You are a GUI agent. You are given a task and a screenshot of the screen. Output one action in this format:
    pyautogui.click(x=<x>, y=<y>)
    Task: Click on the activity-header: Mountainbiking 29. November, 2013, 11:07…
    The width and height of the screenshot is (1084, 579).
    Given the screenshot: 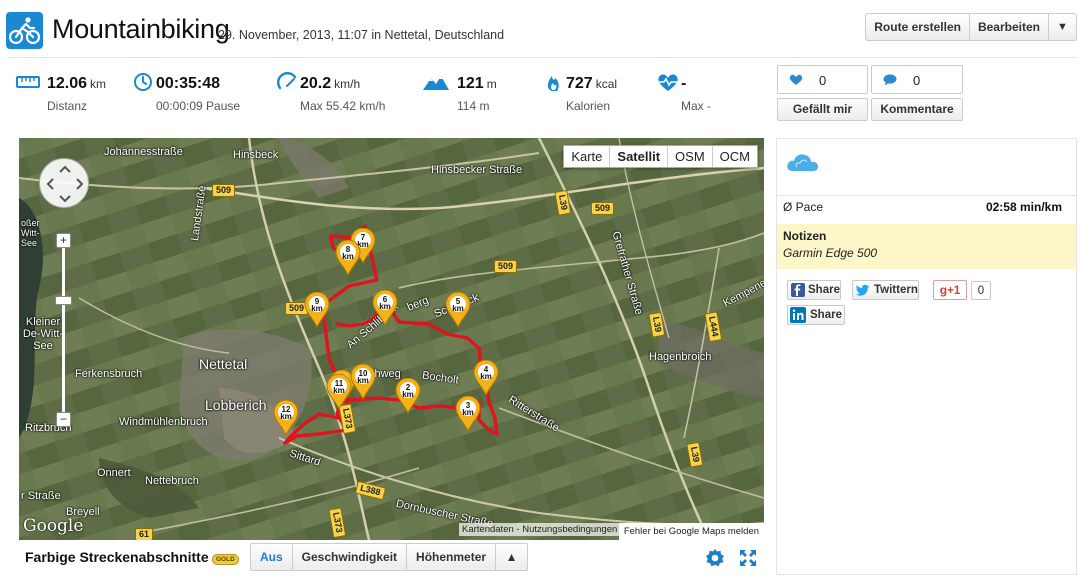 What is the action you would take?
    pyautogui.click(x=542, y=28)
    